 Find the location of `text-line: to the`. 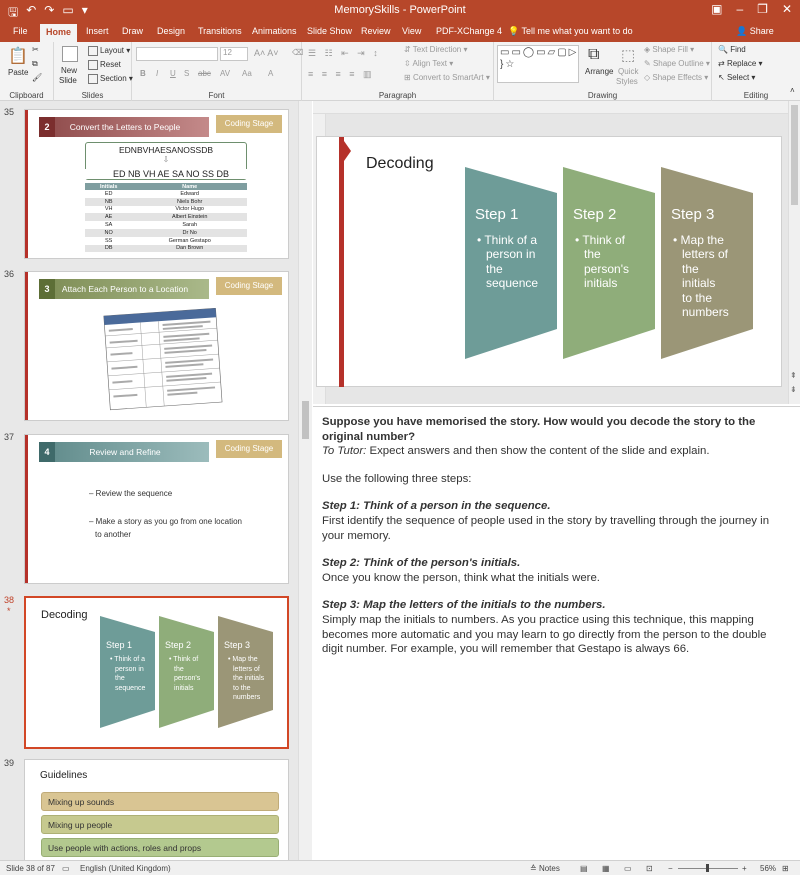

text-line: to the is located at coordinates (242, 688).